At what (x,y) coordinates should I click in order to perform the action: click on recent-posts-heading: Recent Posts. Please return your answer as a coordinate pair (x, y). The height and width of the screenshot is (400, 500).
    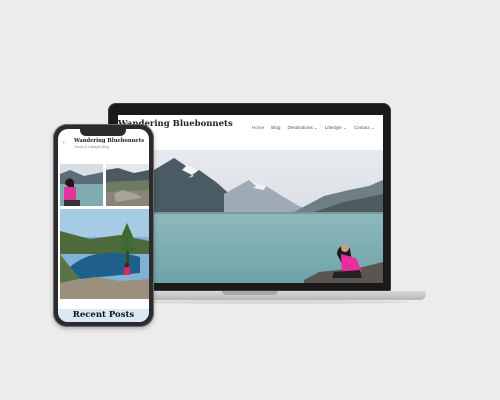
    Looking at the image, I should click on (103, 315).